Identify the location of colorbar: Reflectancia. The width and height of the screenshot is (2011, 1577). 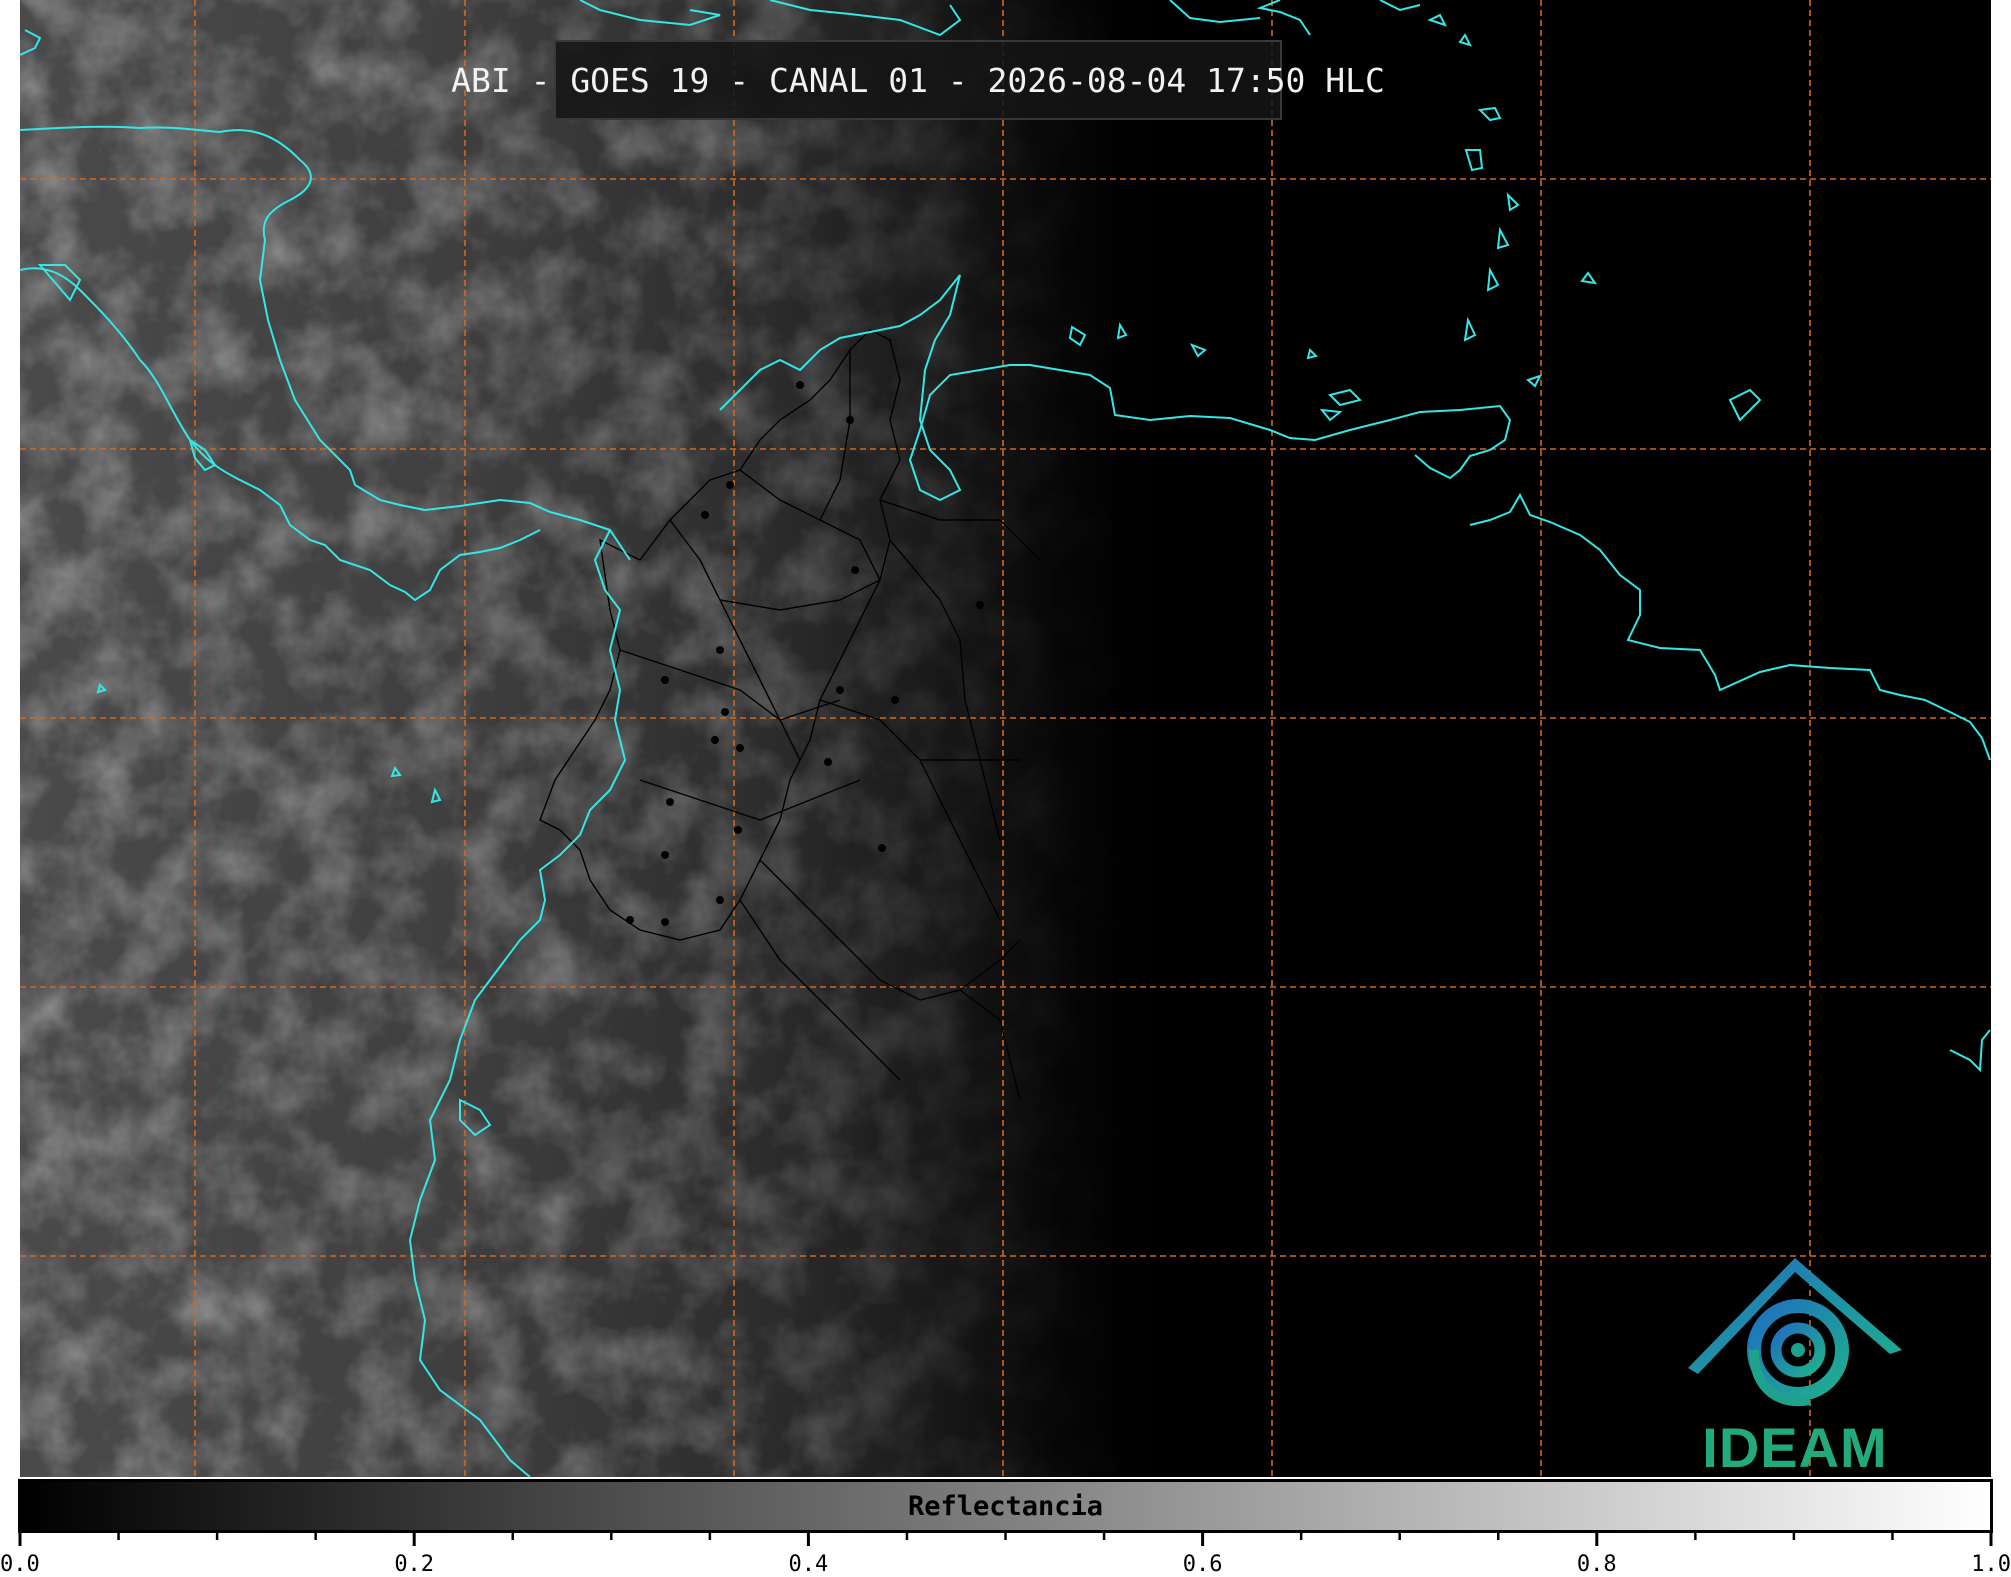
(1005, 1506).